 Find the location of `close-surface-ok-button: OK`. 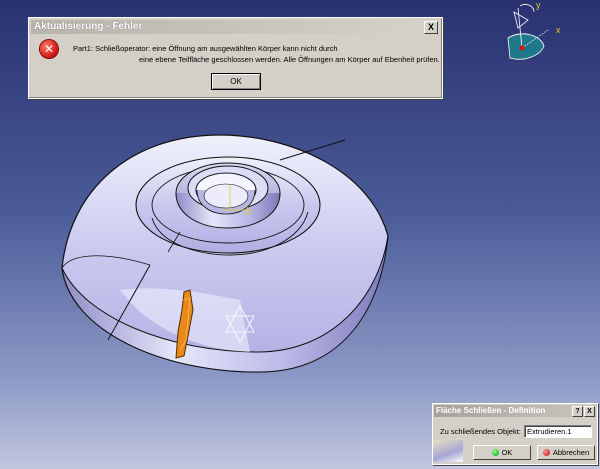

close-surface-ok-button: OK is located at coordinates (502, 452).